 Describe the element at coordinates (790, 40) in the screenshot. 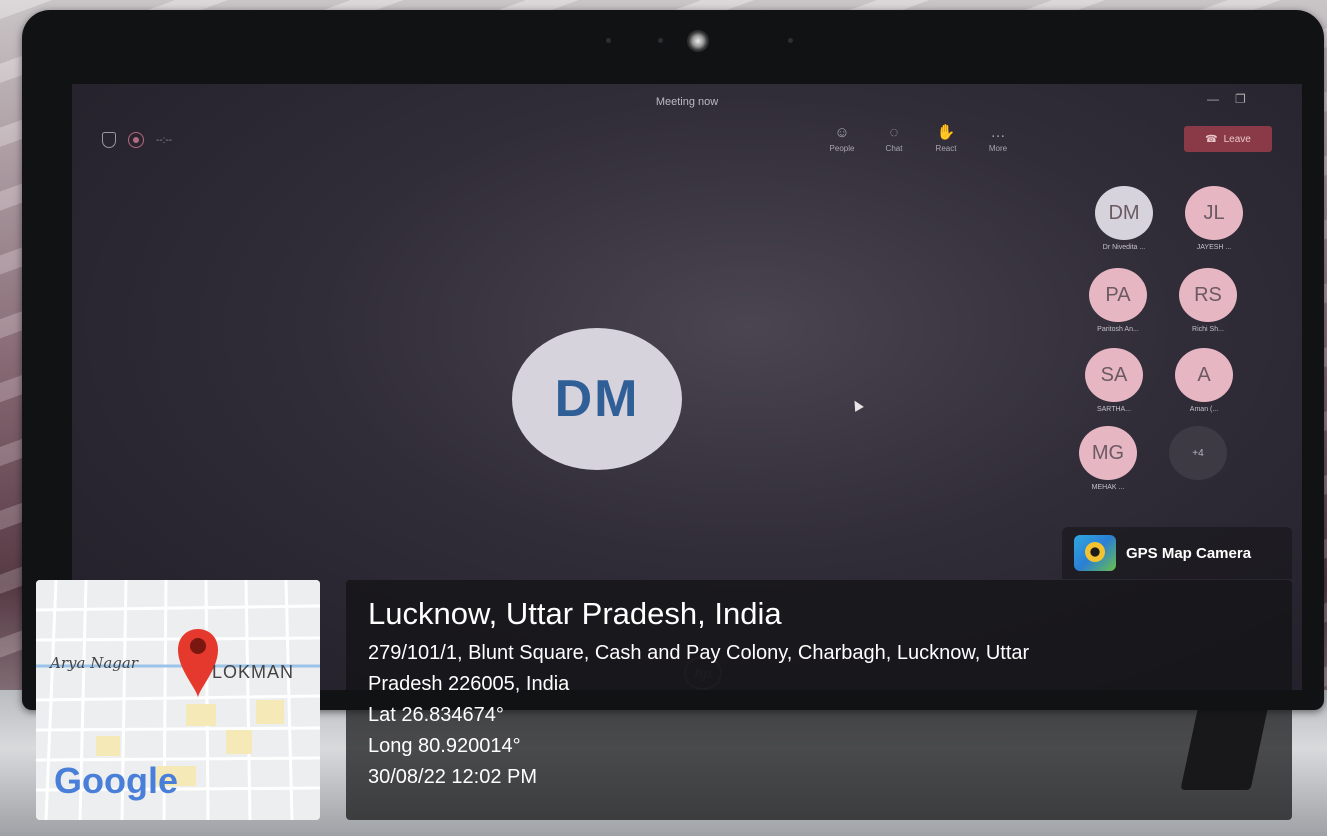

I see `camera-sensor-right` at that location.